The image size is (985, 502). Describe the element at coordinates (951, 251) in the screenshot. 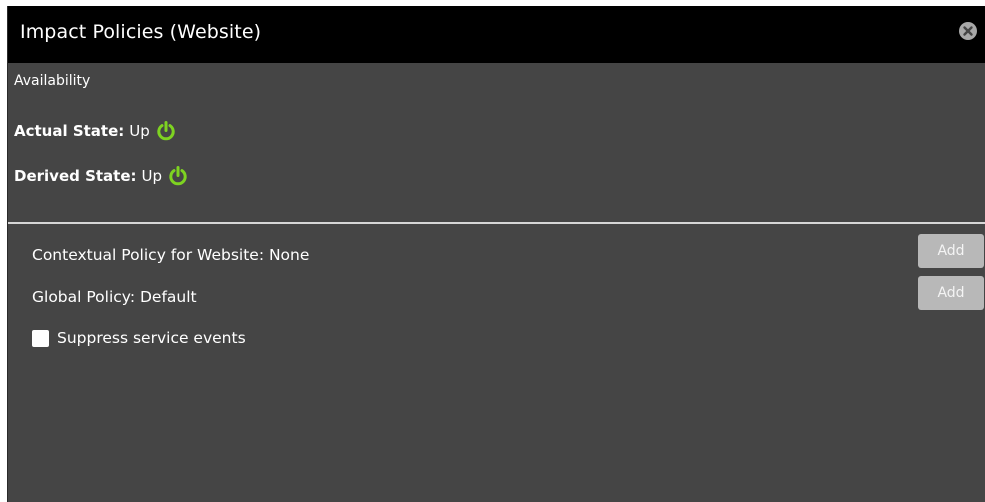

I see `add-contextual-policy-button: Add` at that location.